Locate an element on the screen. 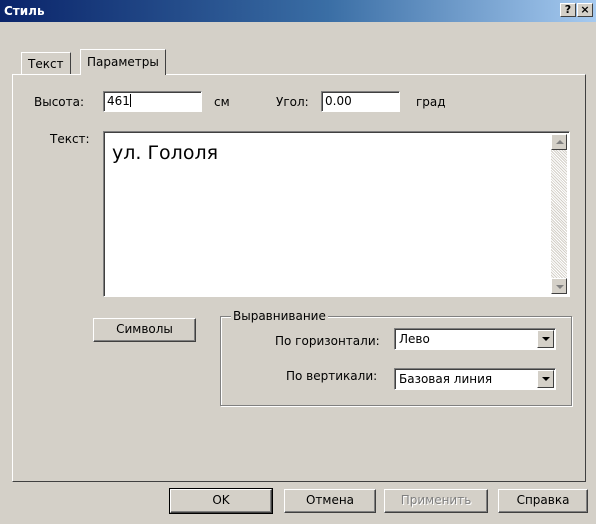 This screenshot has width=596, height=524. vertical-label: По вертикали: is located at coordinates (332, 376).